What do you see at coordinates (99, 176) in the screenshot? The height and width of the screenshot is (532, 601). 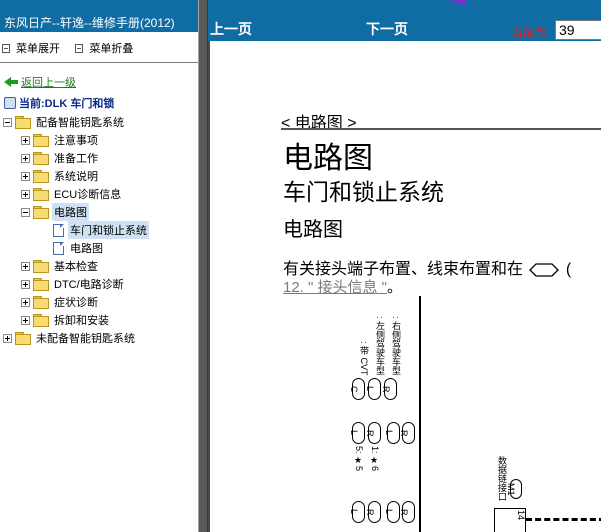 I see `tree-node-system-description: 系统说明` at bounding box center [99, 176].